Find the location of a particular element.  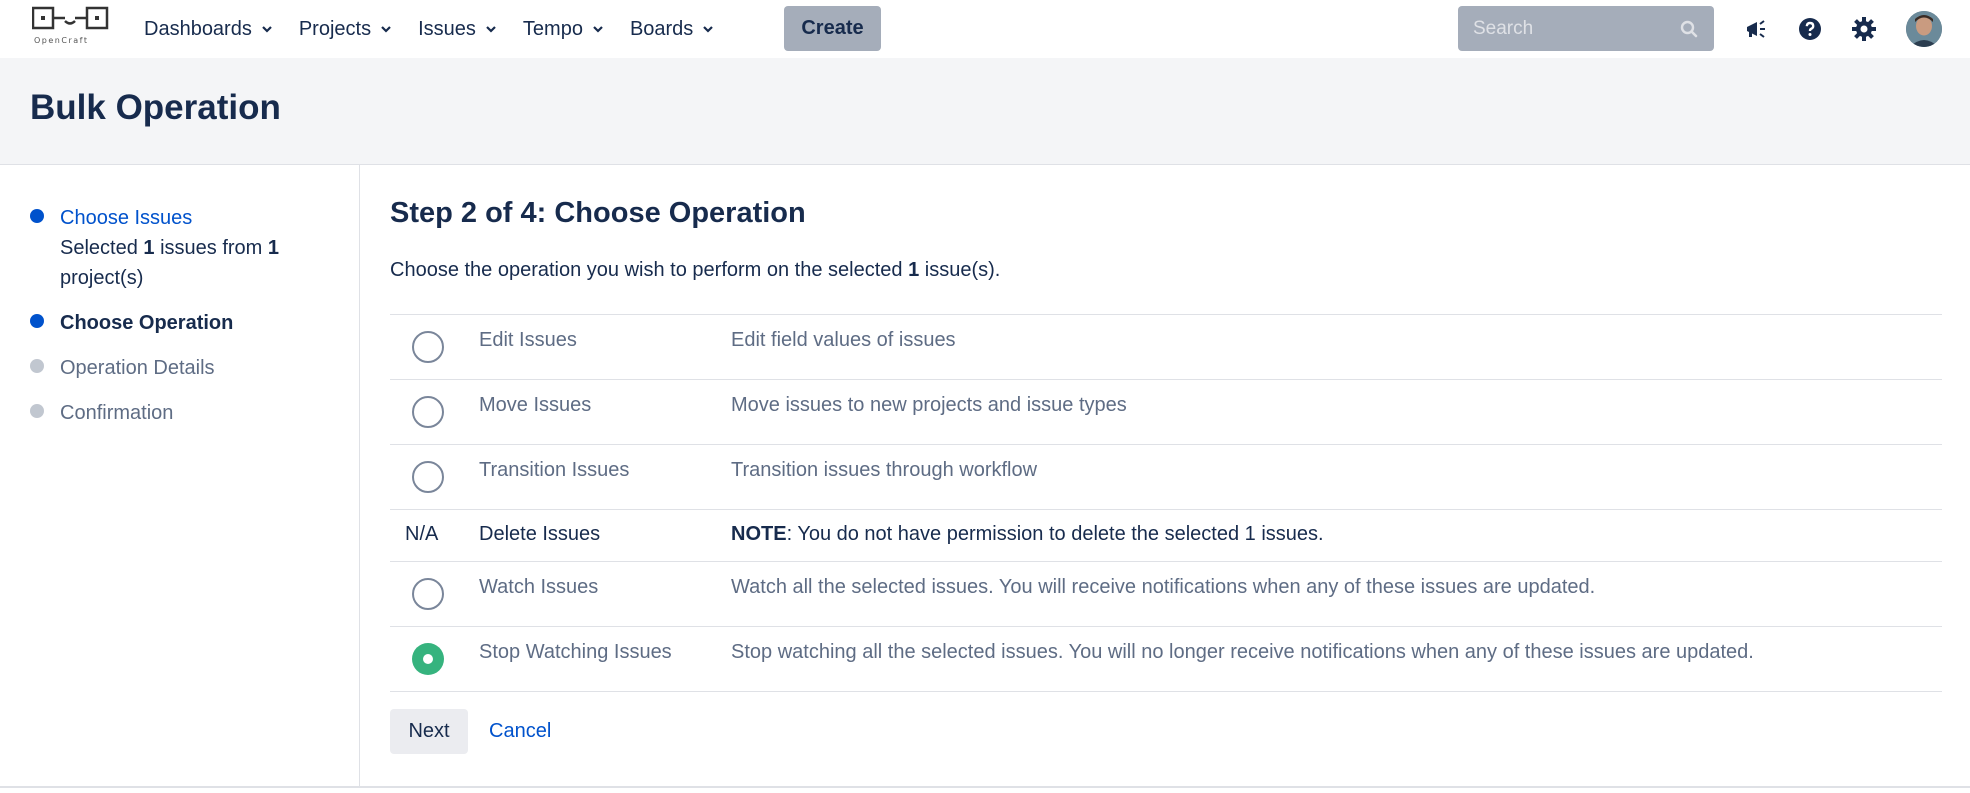

step-confirmation: Confirmation is located at coordinates (101, 413).